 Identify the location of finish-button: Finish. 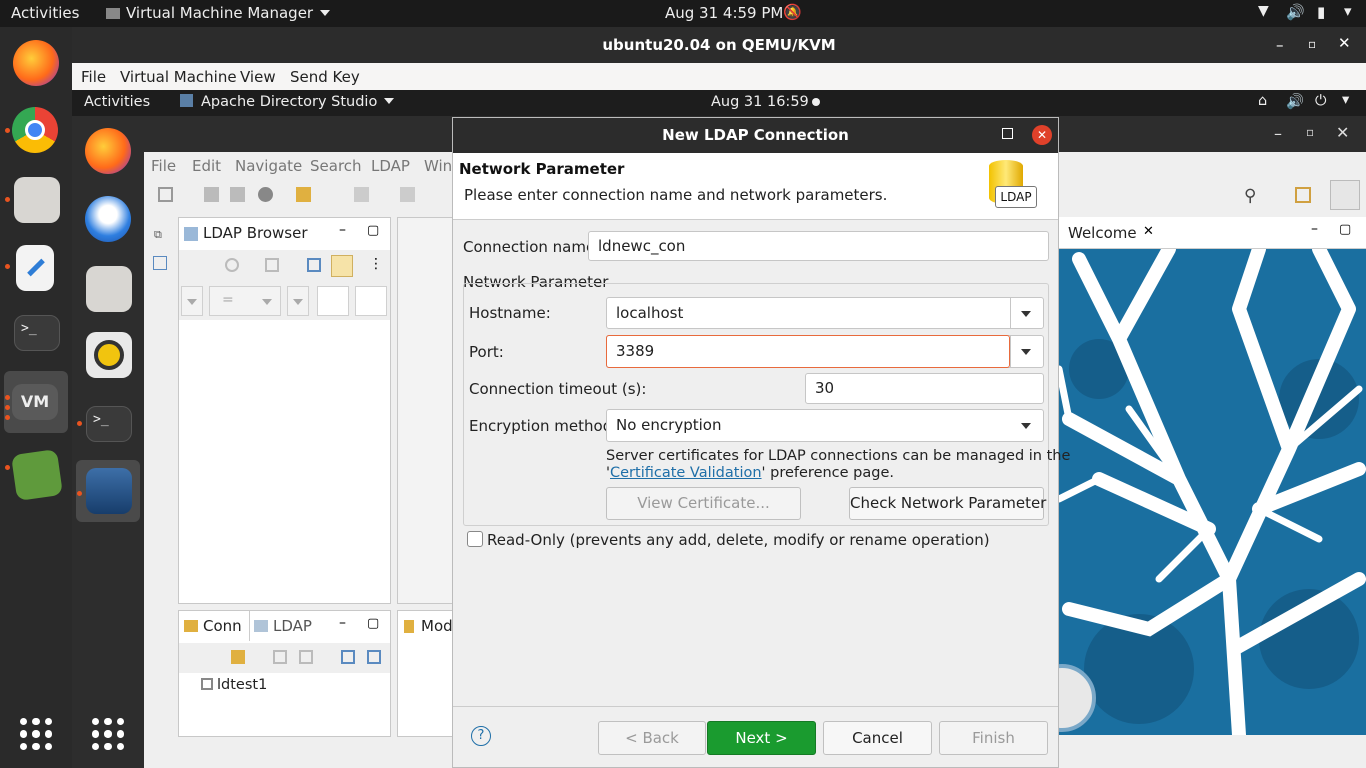
(993, 738).